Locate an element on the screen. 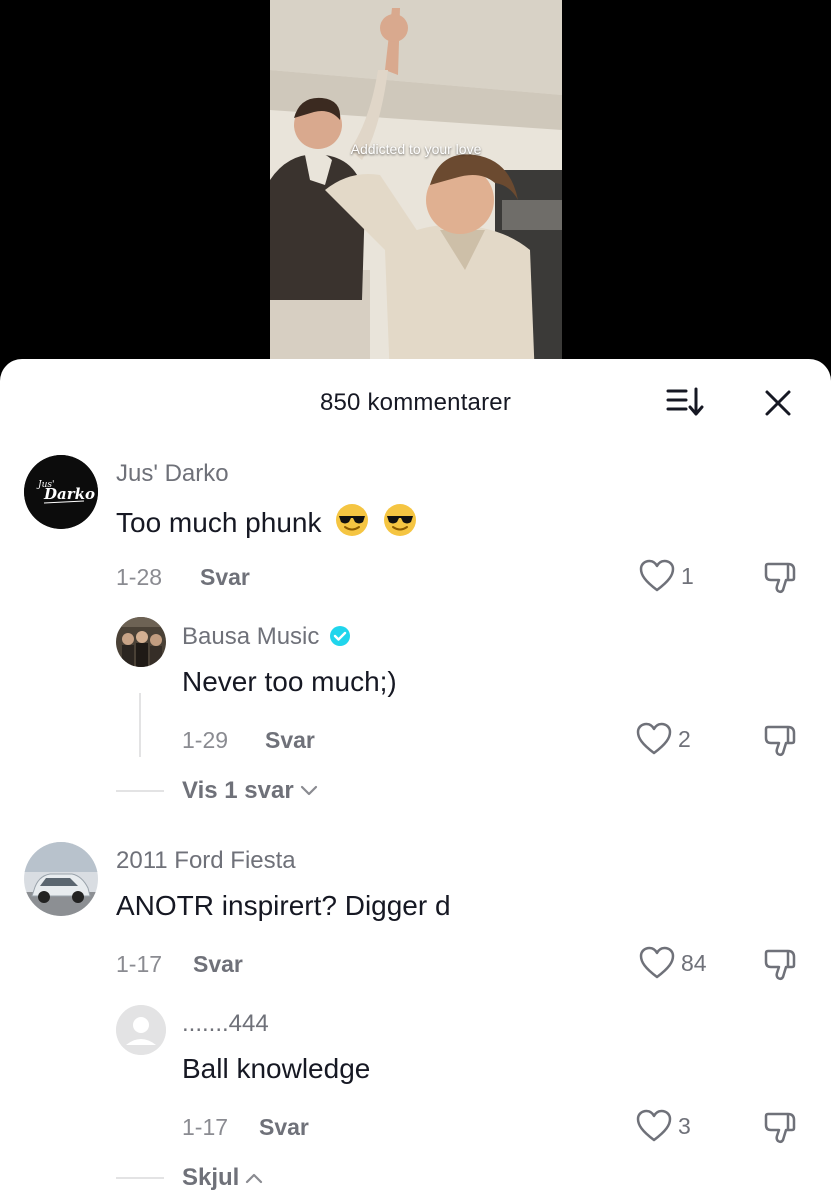  video-frame: Addicted to your love is located at coordinates (416, 190).